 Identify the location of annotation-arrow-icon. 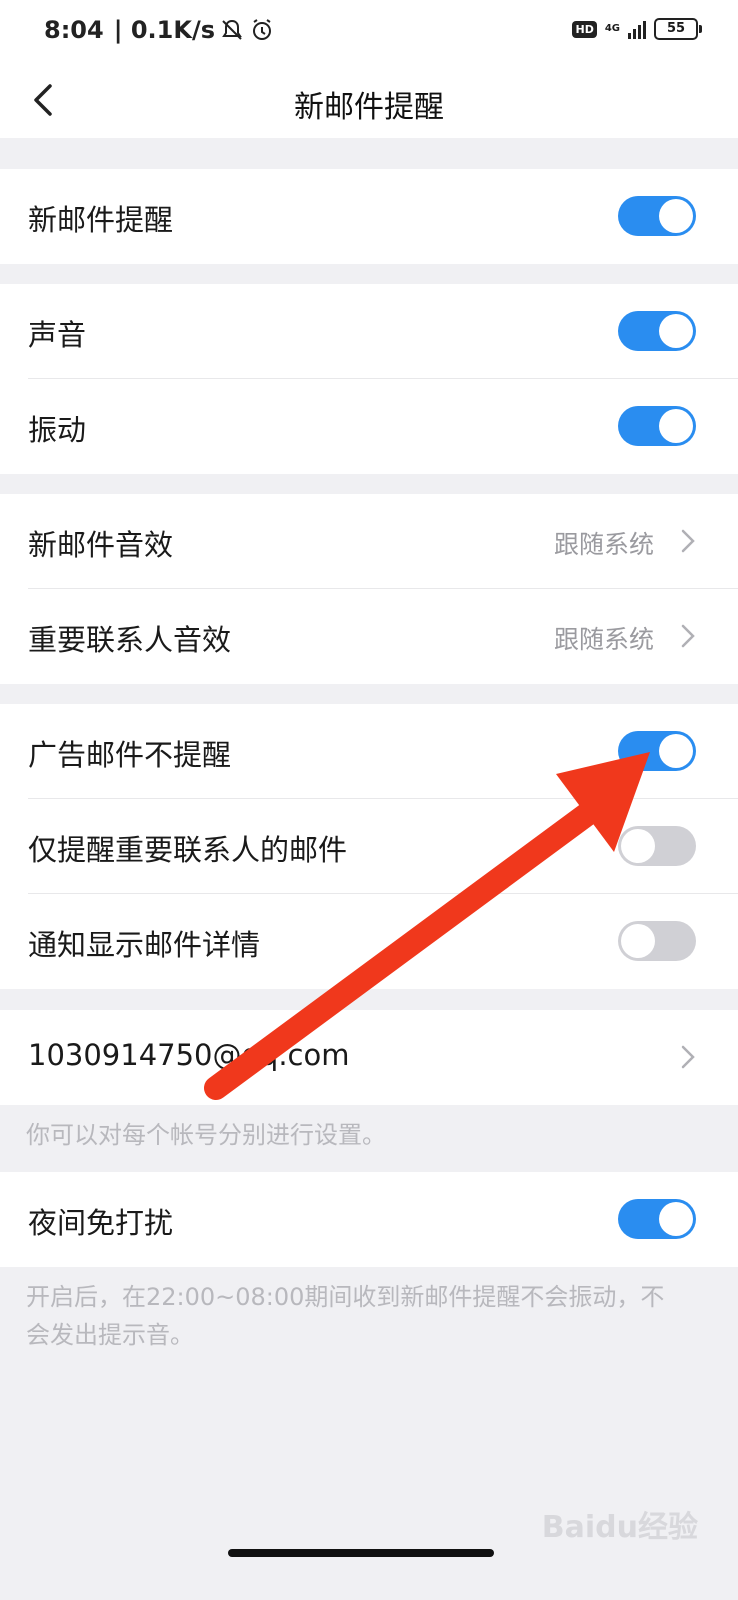
(427, 926).